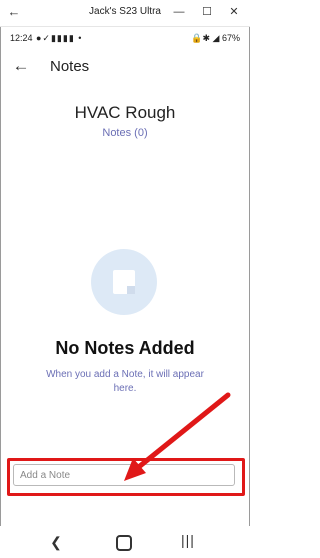  Describe the element at coordinates (70, 66) in the screenshot. I see `screen-title: Notes` at that location.